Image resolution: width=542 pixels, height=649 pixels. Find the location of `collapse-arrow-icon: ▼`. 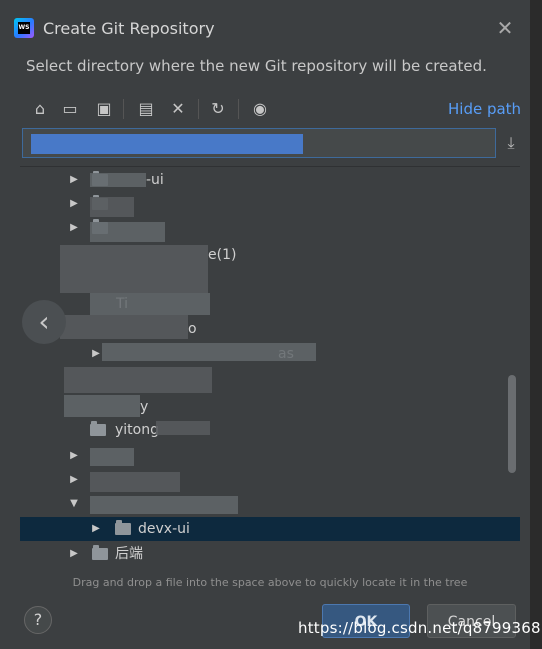

collapse-arrow-icon: ▼ is located at coordinates (74, 504).